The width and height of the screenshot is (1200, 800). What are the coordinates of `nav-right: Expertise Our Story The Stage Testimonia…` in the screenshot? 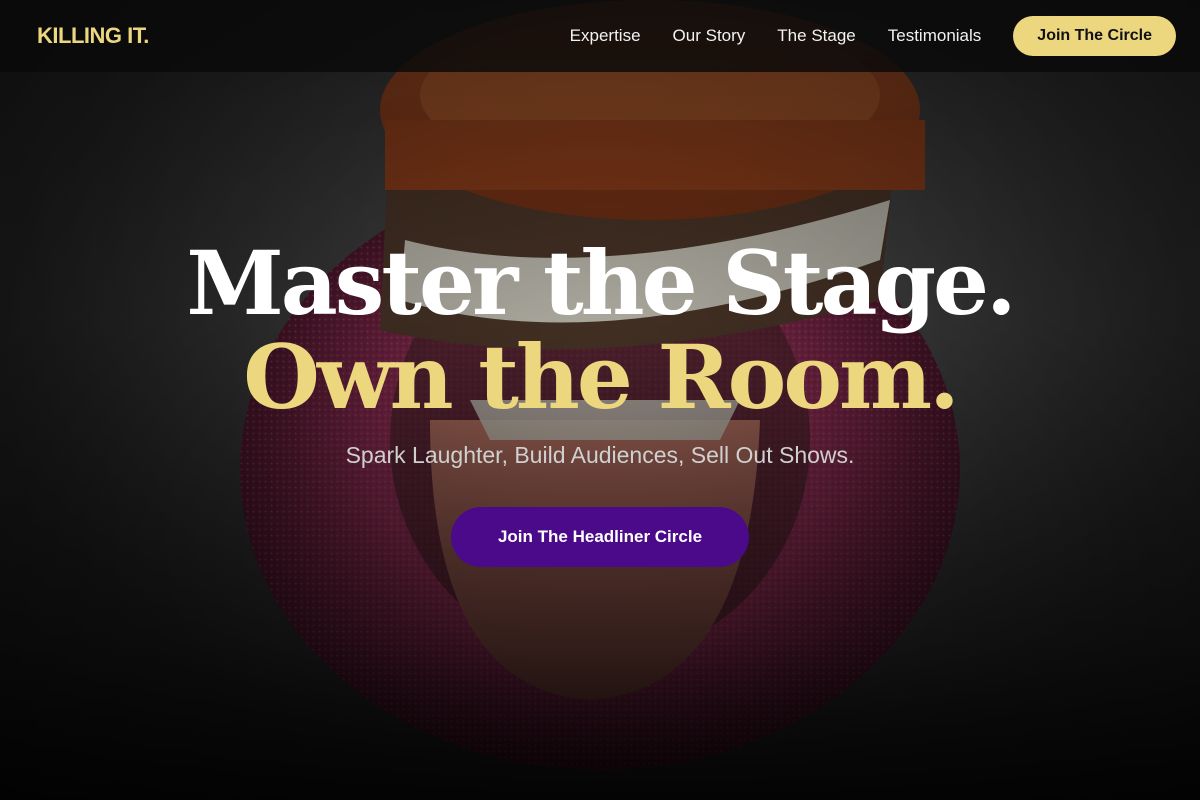 It's located at (873, 36).